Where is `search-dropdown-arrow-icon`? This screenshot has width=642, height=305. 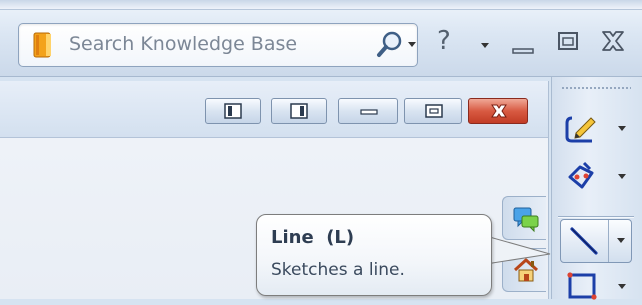 search-dropdown-arrow-icon is located at coordinates (412, 44).